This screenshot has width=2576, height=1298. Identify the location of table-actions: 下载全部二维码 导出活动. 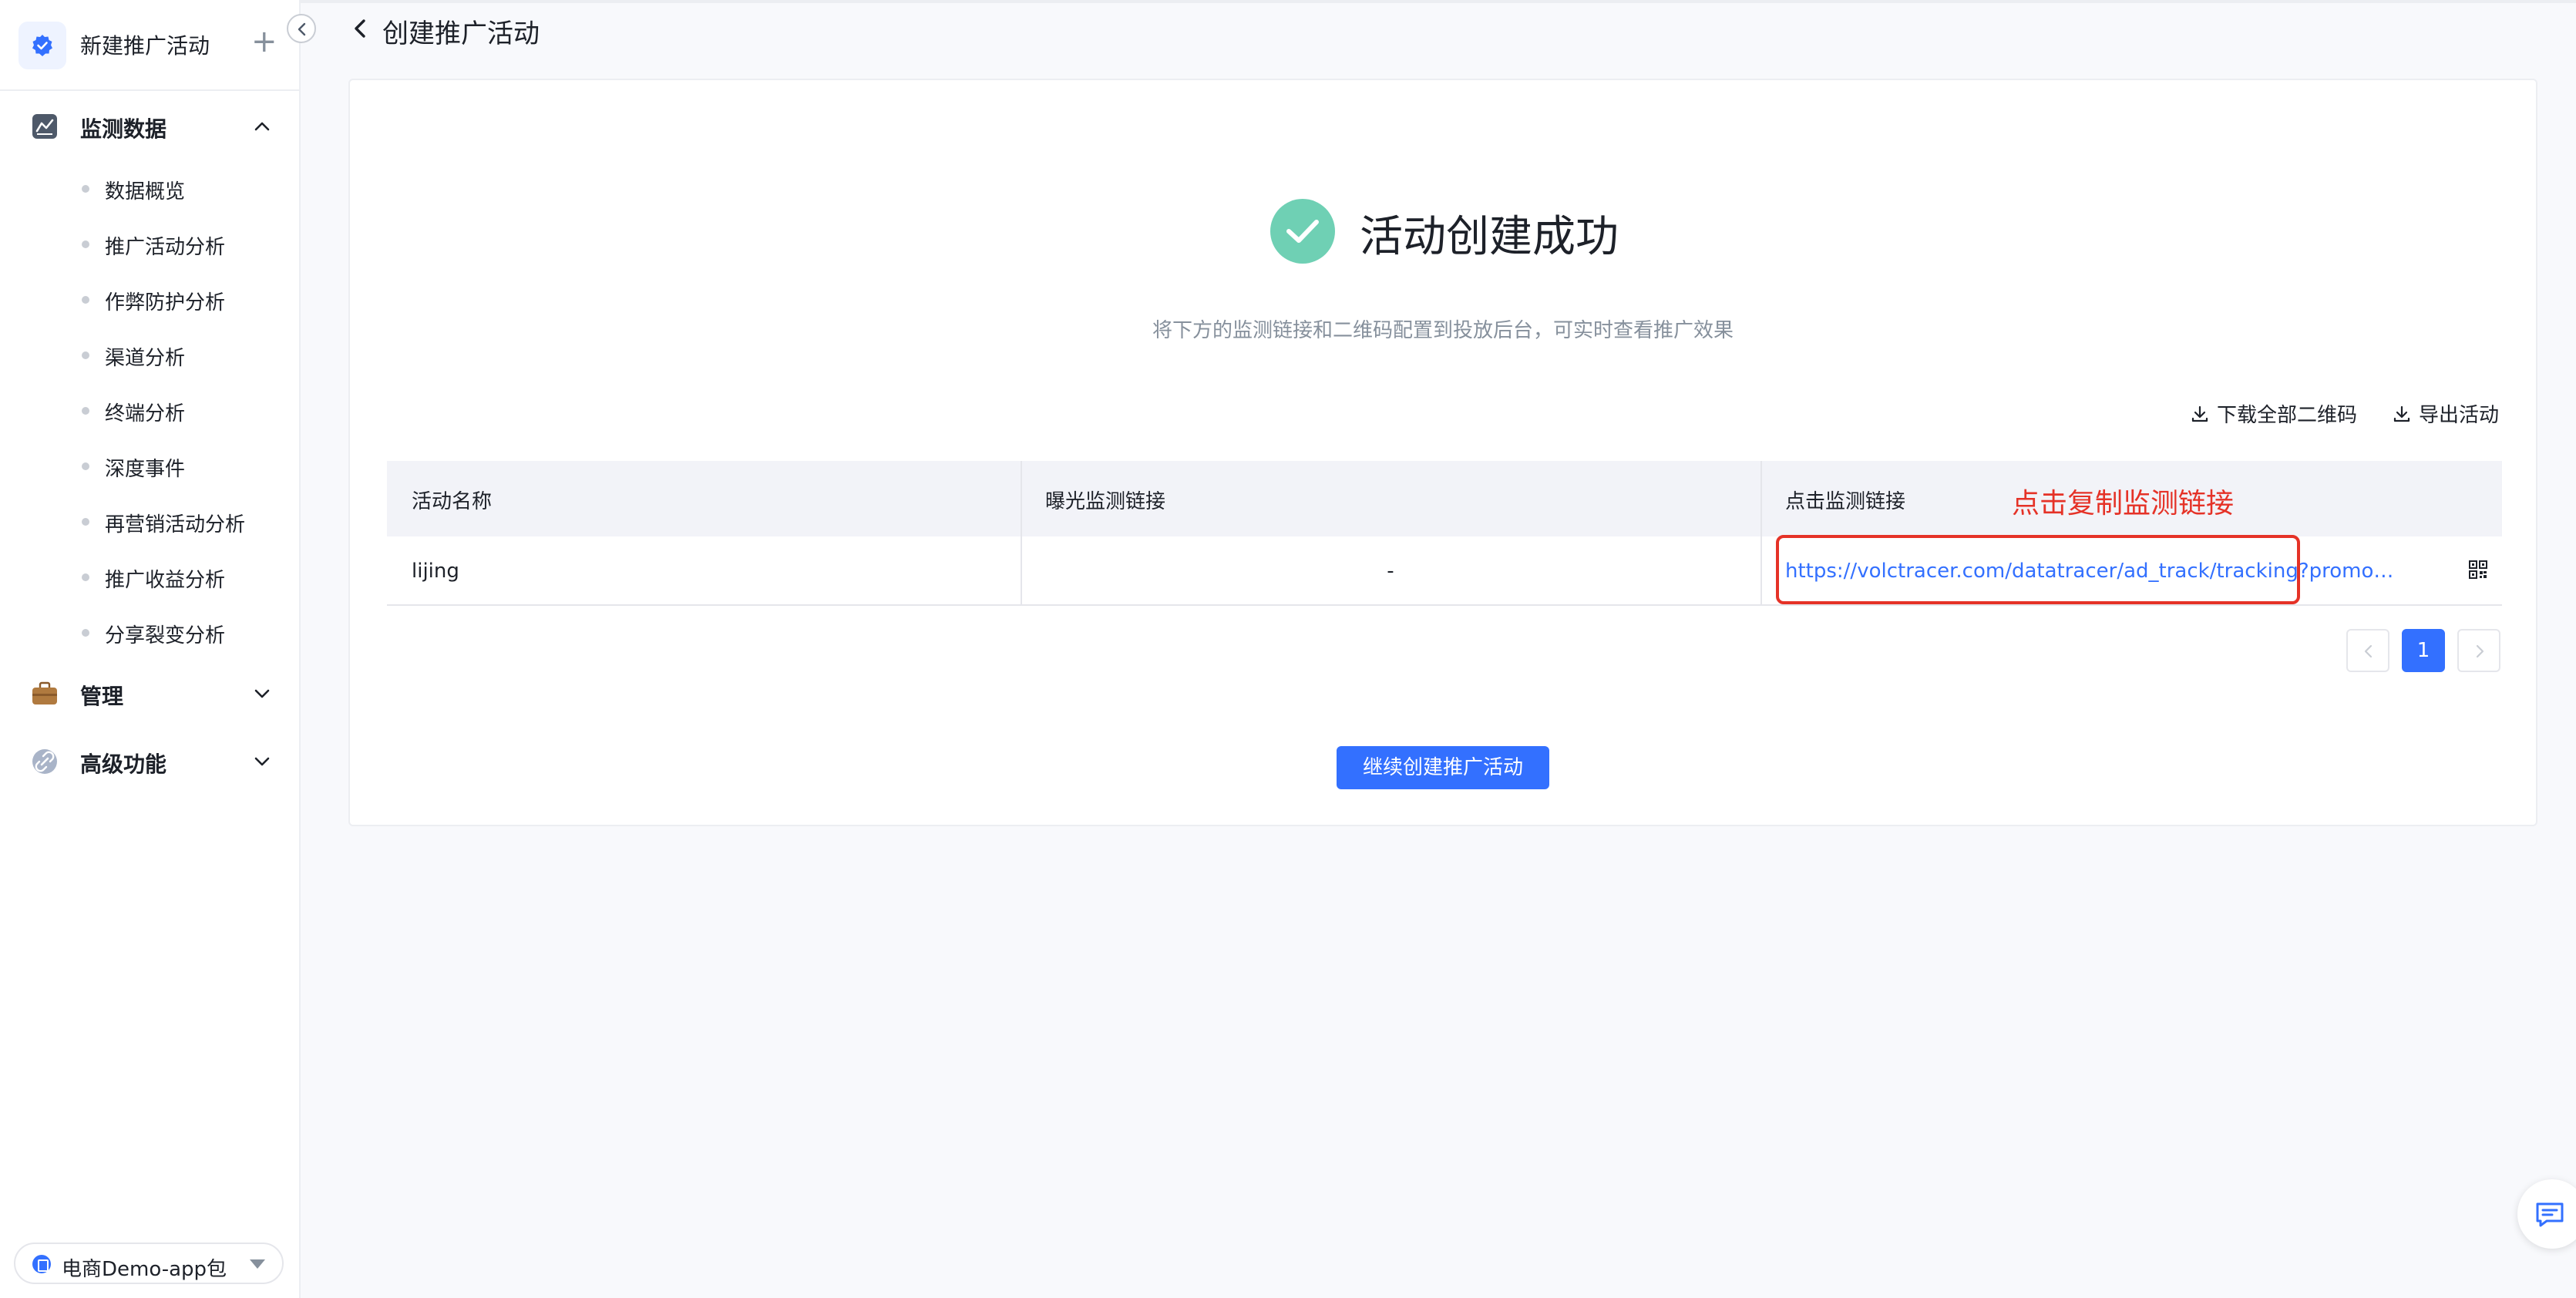
(2345, 413).